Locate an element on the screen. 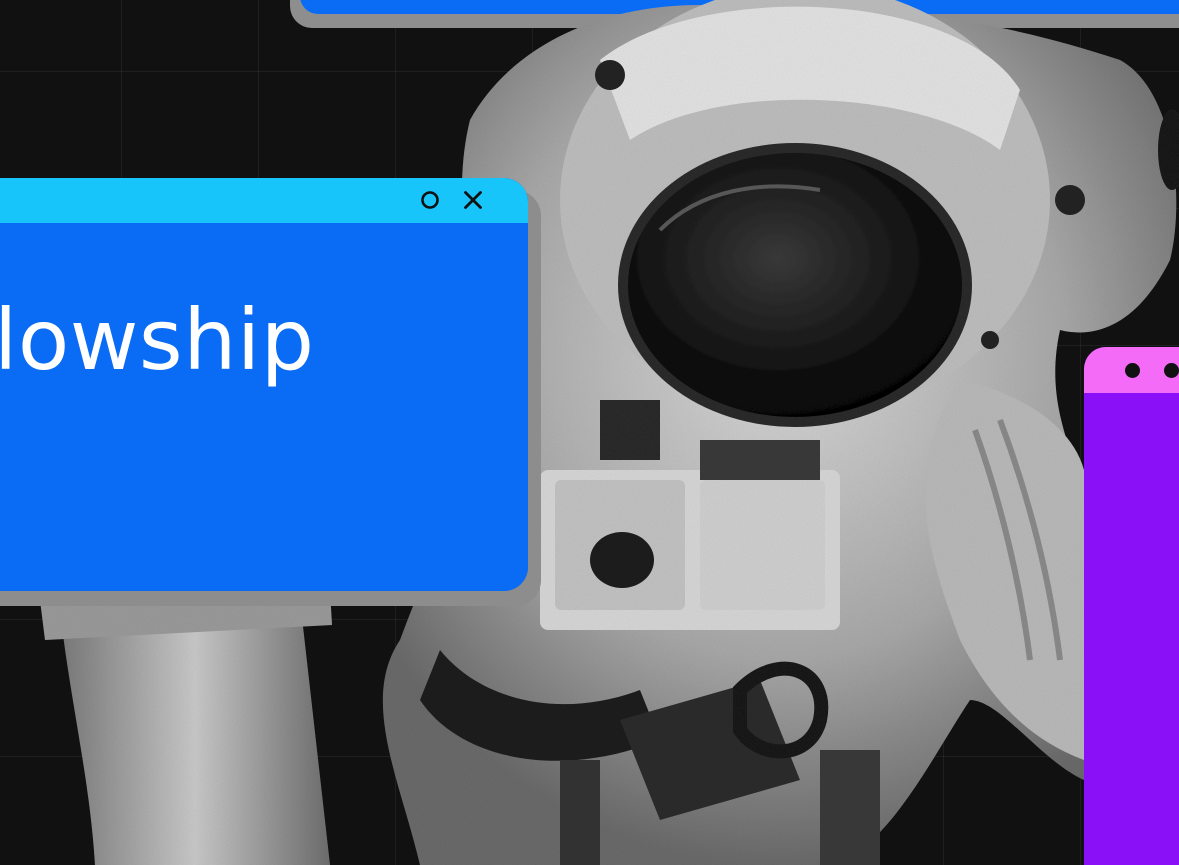  close-icon is located at coordinates (473, 199).